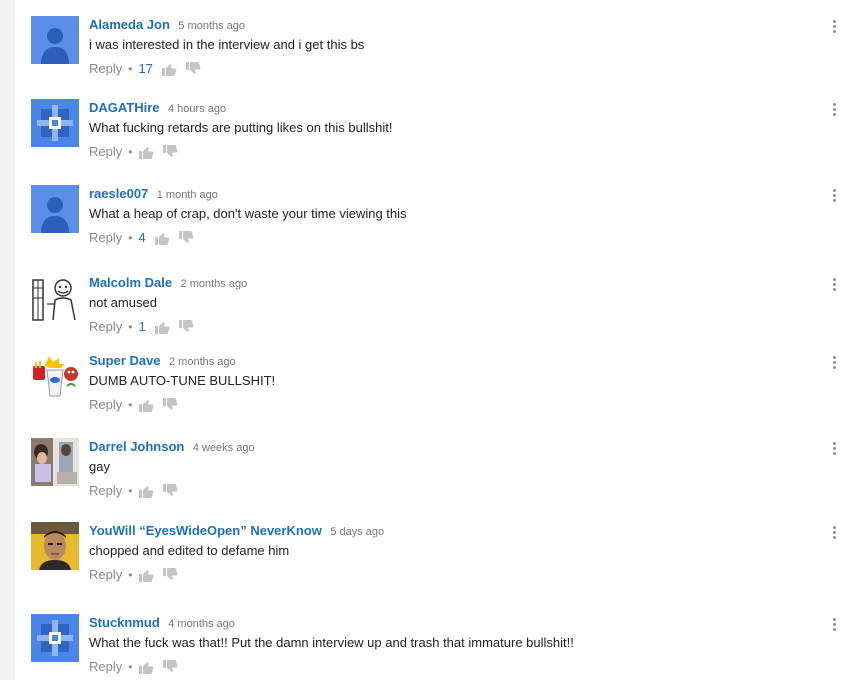  I want to click on sketch-cartoon-icon, so click(55, 298).